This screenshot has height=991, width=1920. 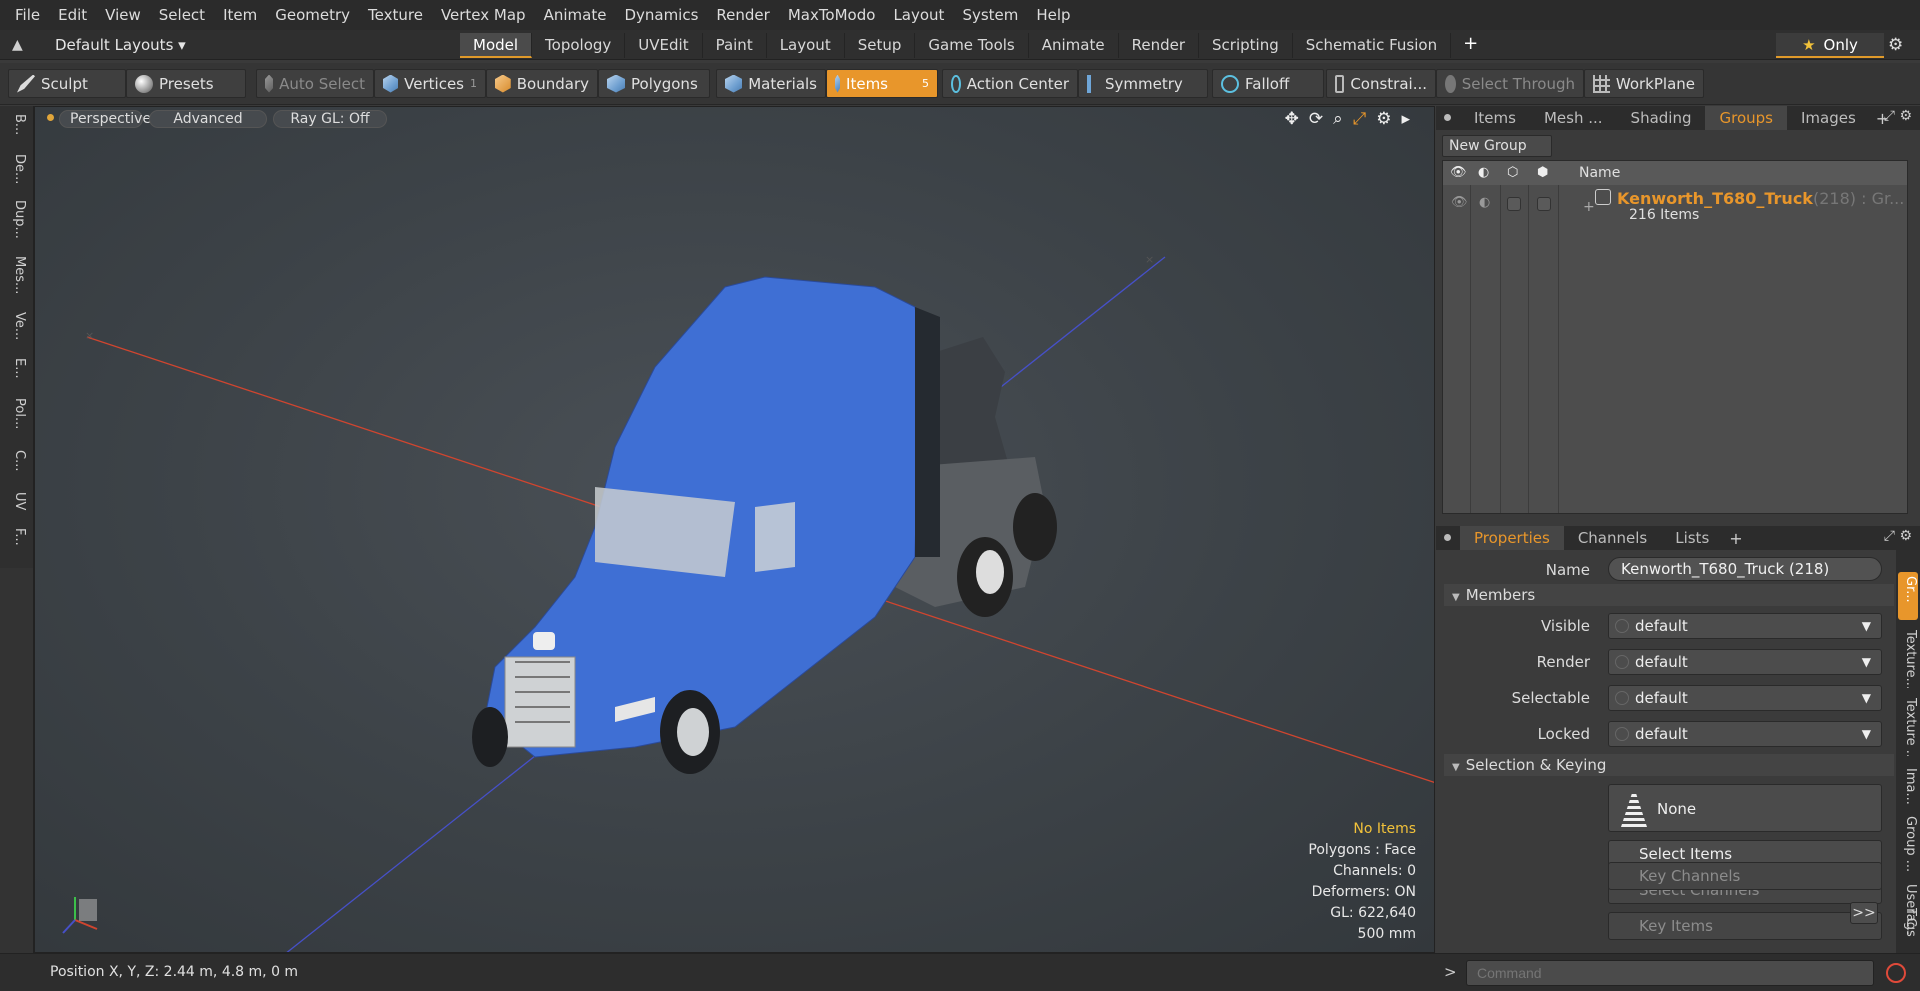 I want to click on tab-scripting: Scripting, so click(x=1246, y=45).